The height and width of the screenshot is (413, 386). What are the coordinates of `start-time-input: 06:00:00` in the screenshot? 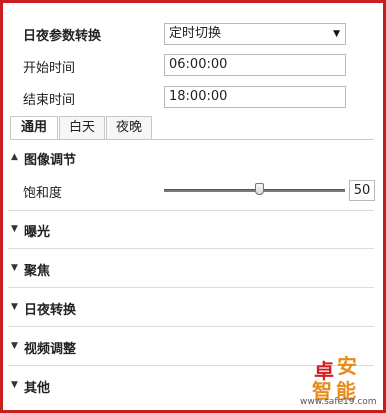 It's located at (255, 65).